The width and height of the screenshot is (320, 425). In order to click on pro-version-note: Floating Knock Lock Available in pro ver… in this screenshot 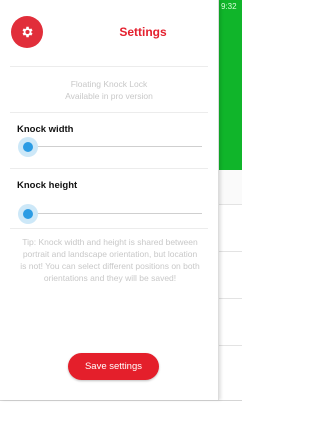, I will do `click(109, 90)`.